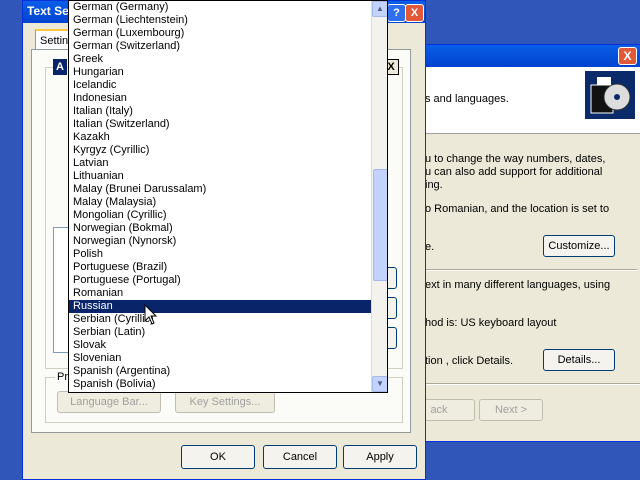 The image size is (640, 480). What do you see at coordinates (491, 323) in the screenshot?
I see `input-method-text: hod is: US keyboard layout` at bounding box center [491, 323].